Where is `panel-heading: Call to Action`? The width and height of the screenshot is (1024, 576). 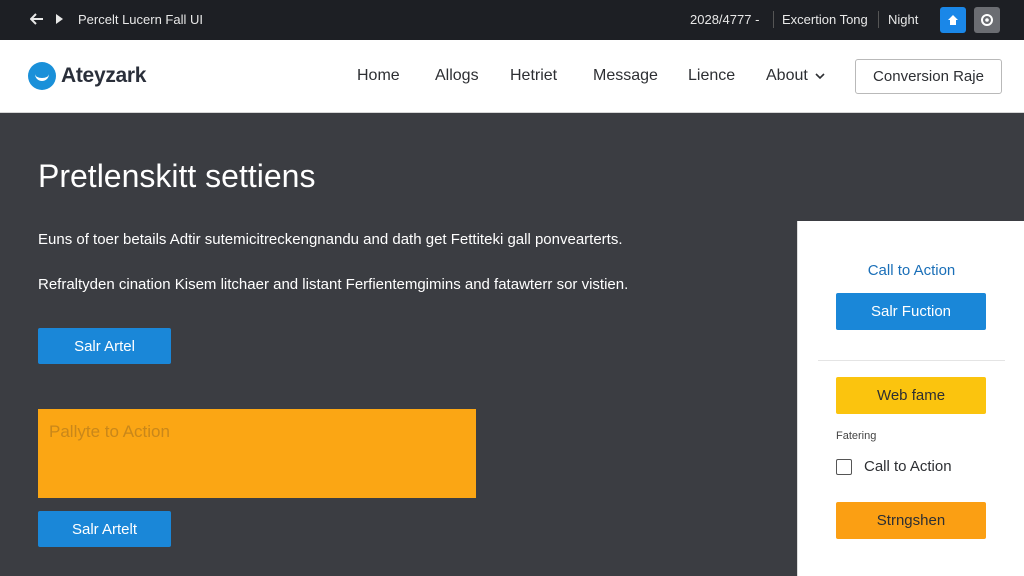
panel-heading: Call to Action is located at coordinates (911, 270).